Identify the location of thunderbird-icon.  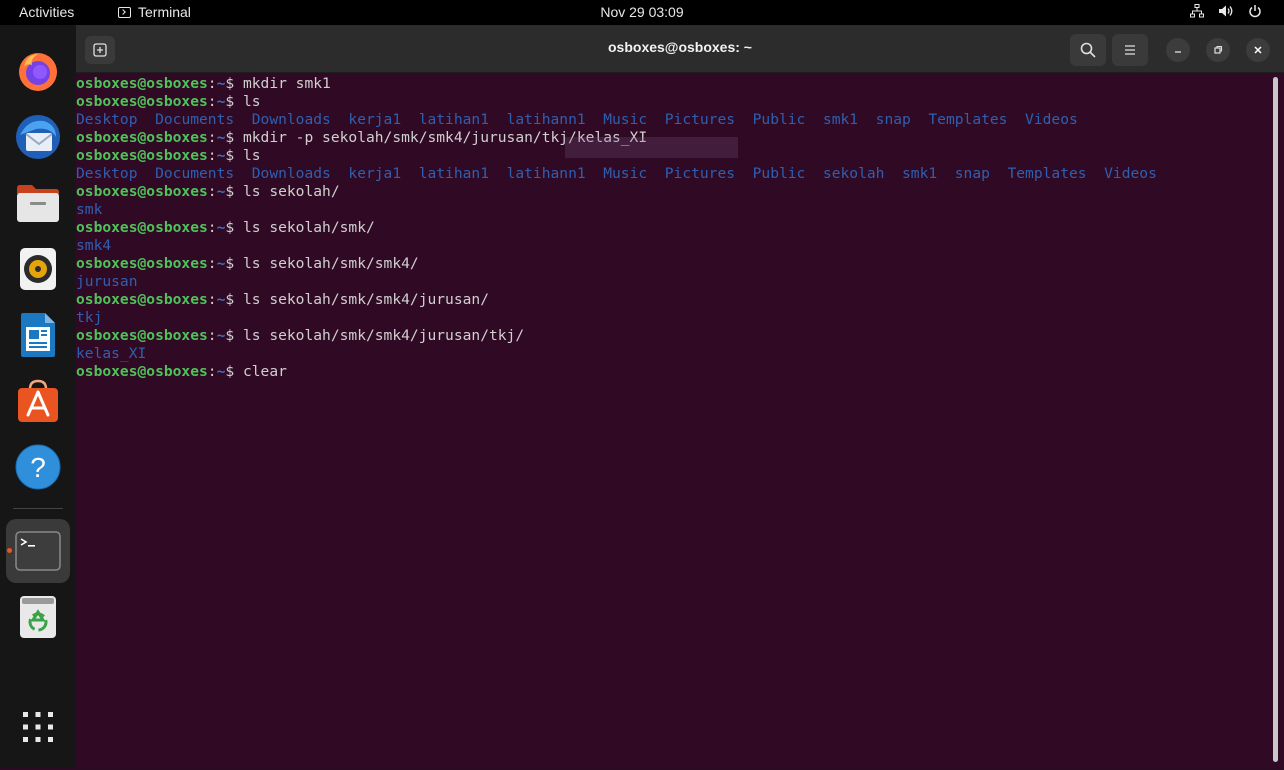
(38, 137).